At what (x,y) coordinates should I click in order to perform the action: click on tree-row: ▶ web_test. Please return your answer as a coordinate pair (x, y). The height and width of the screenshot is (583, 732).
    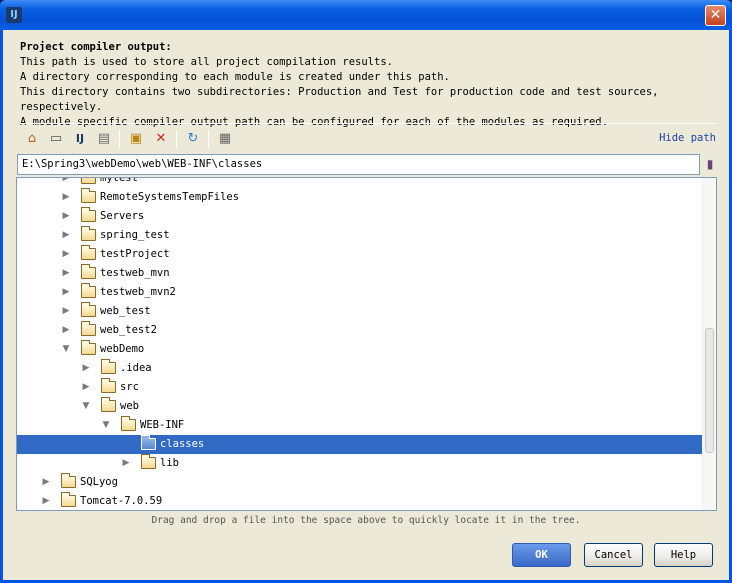
    Looking at the image, I should click on (360, 311).